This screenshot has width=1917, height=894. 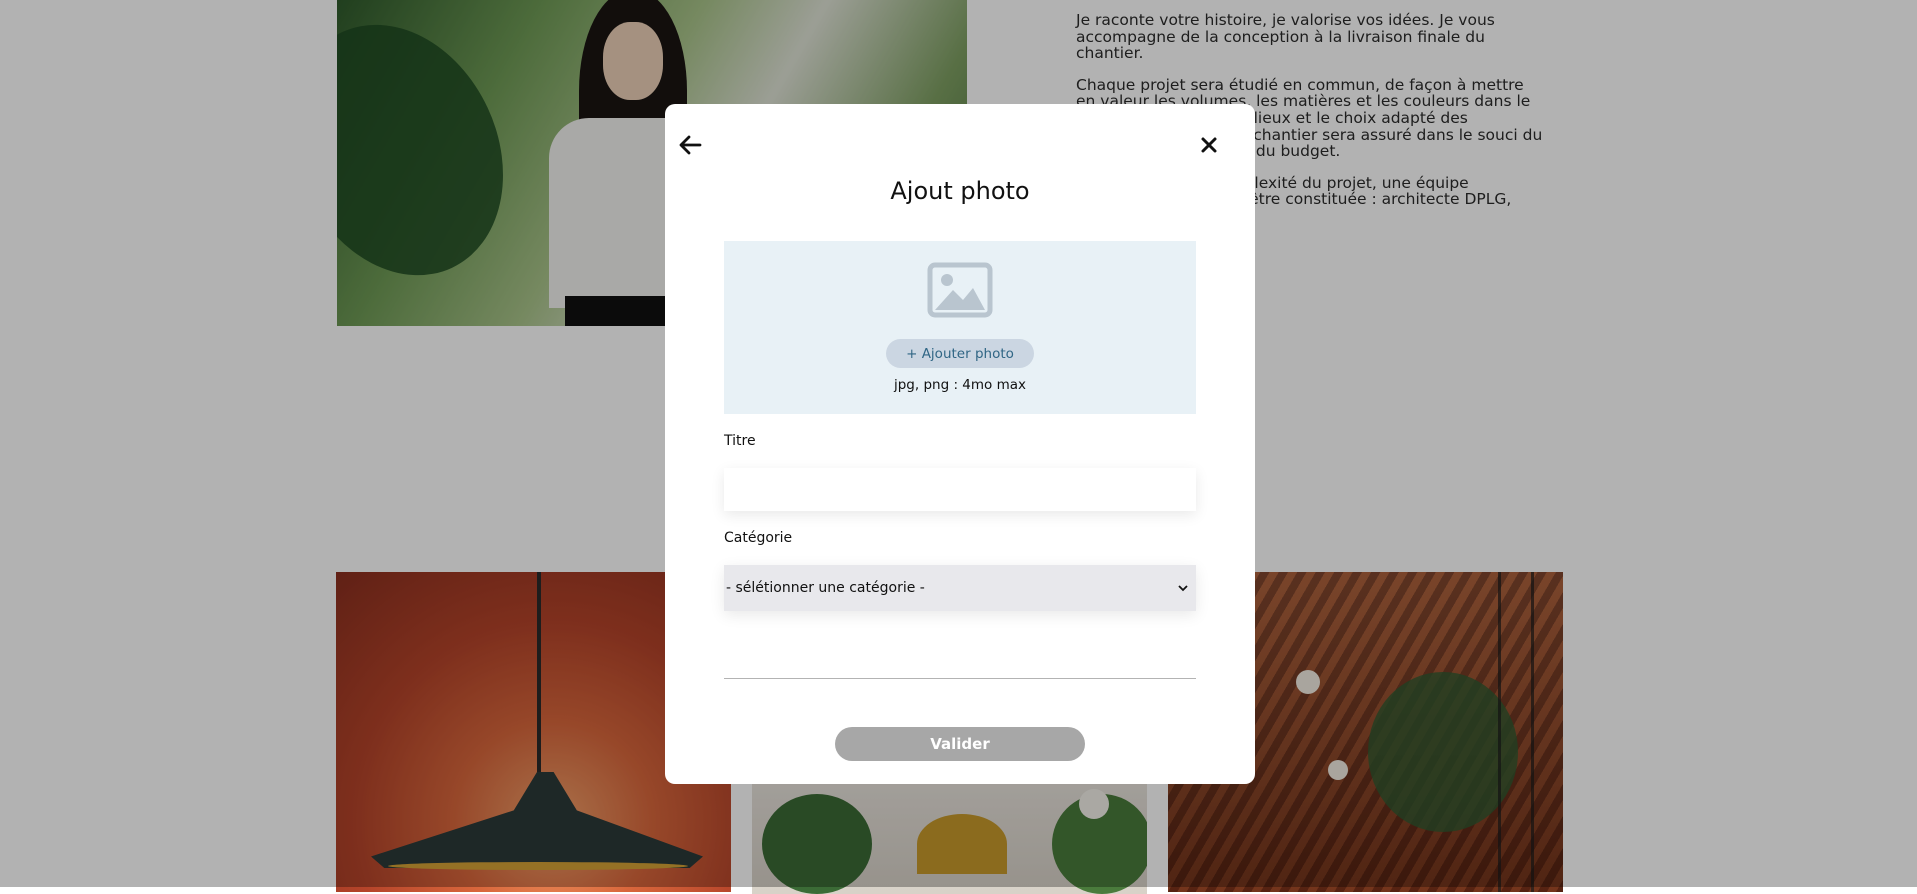 I want to click on photo-upload-zone: + Ajouter photo jpg, png : 4mo max, so click(x=960, y=327).